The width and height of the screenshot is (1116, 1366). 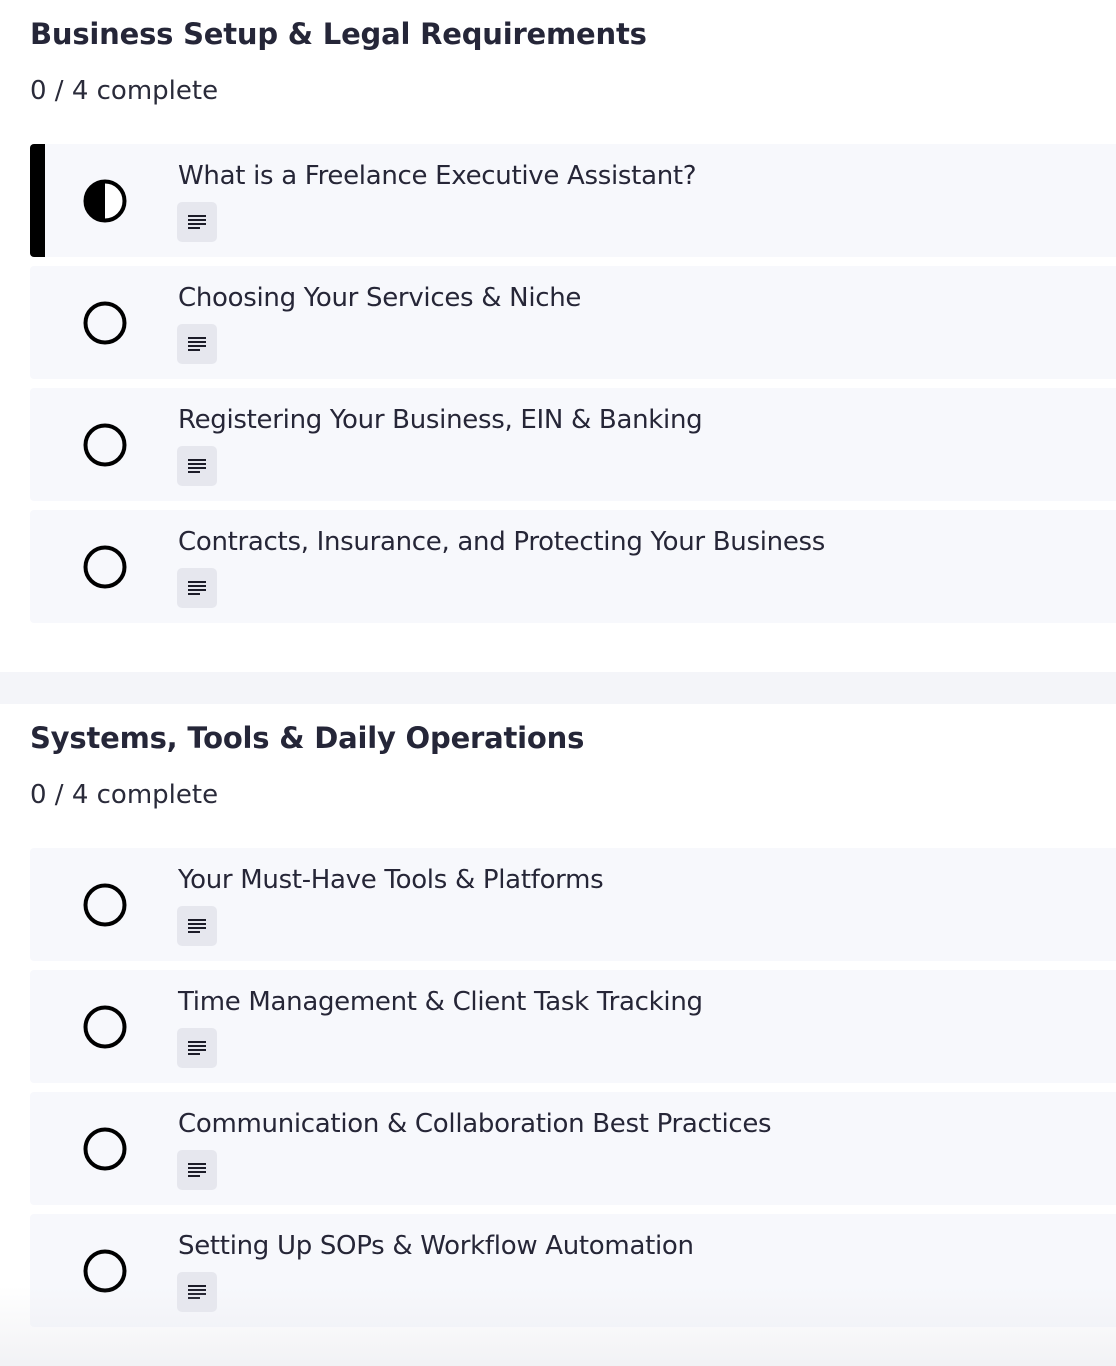 What do you see at coordinates (338, 34) in the screenshot?
I see `section-title: Business Setup & Legal Requirements` at bounding box center [338, 34].